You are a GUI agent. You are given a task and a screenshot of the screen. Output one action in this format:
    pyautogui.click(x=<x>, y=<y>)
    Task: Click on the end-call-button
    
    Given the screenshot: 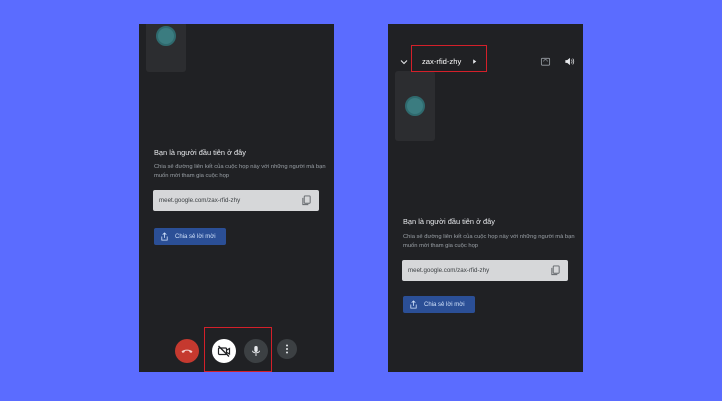 What is the action you would take?
    pyautogui.click(x=187, y=351)
    